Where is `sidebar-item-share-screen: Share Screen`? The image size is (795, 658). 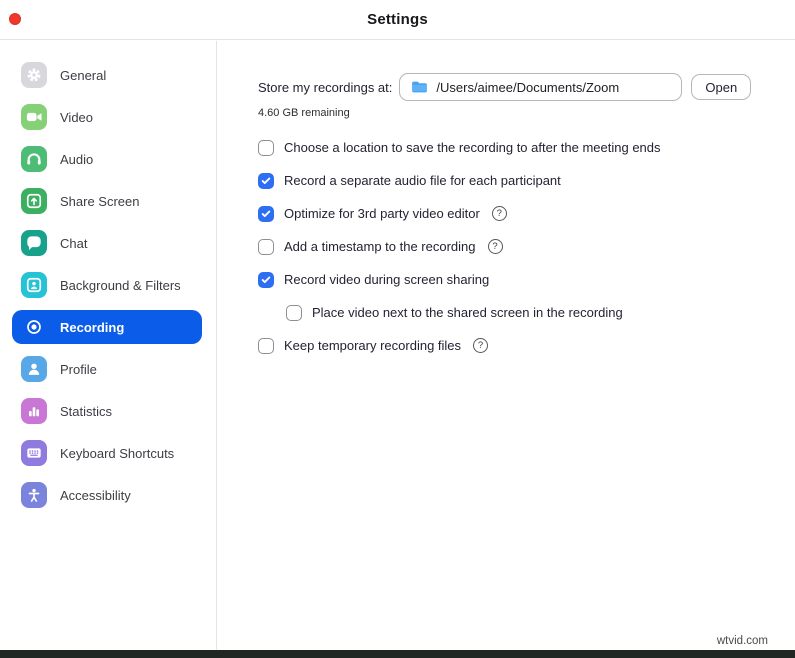 sidebar-item-share-screen: Share Screen is located at coordinates (107, 201).